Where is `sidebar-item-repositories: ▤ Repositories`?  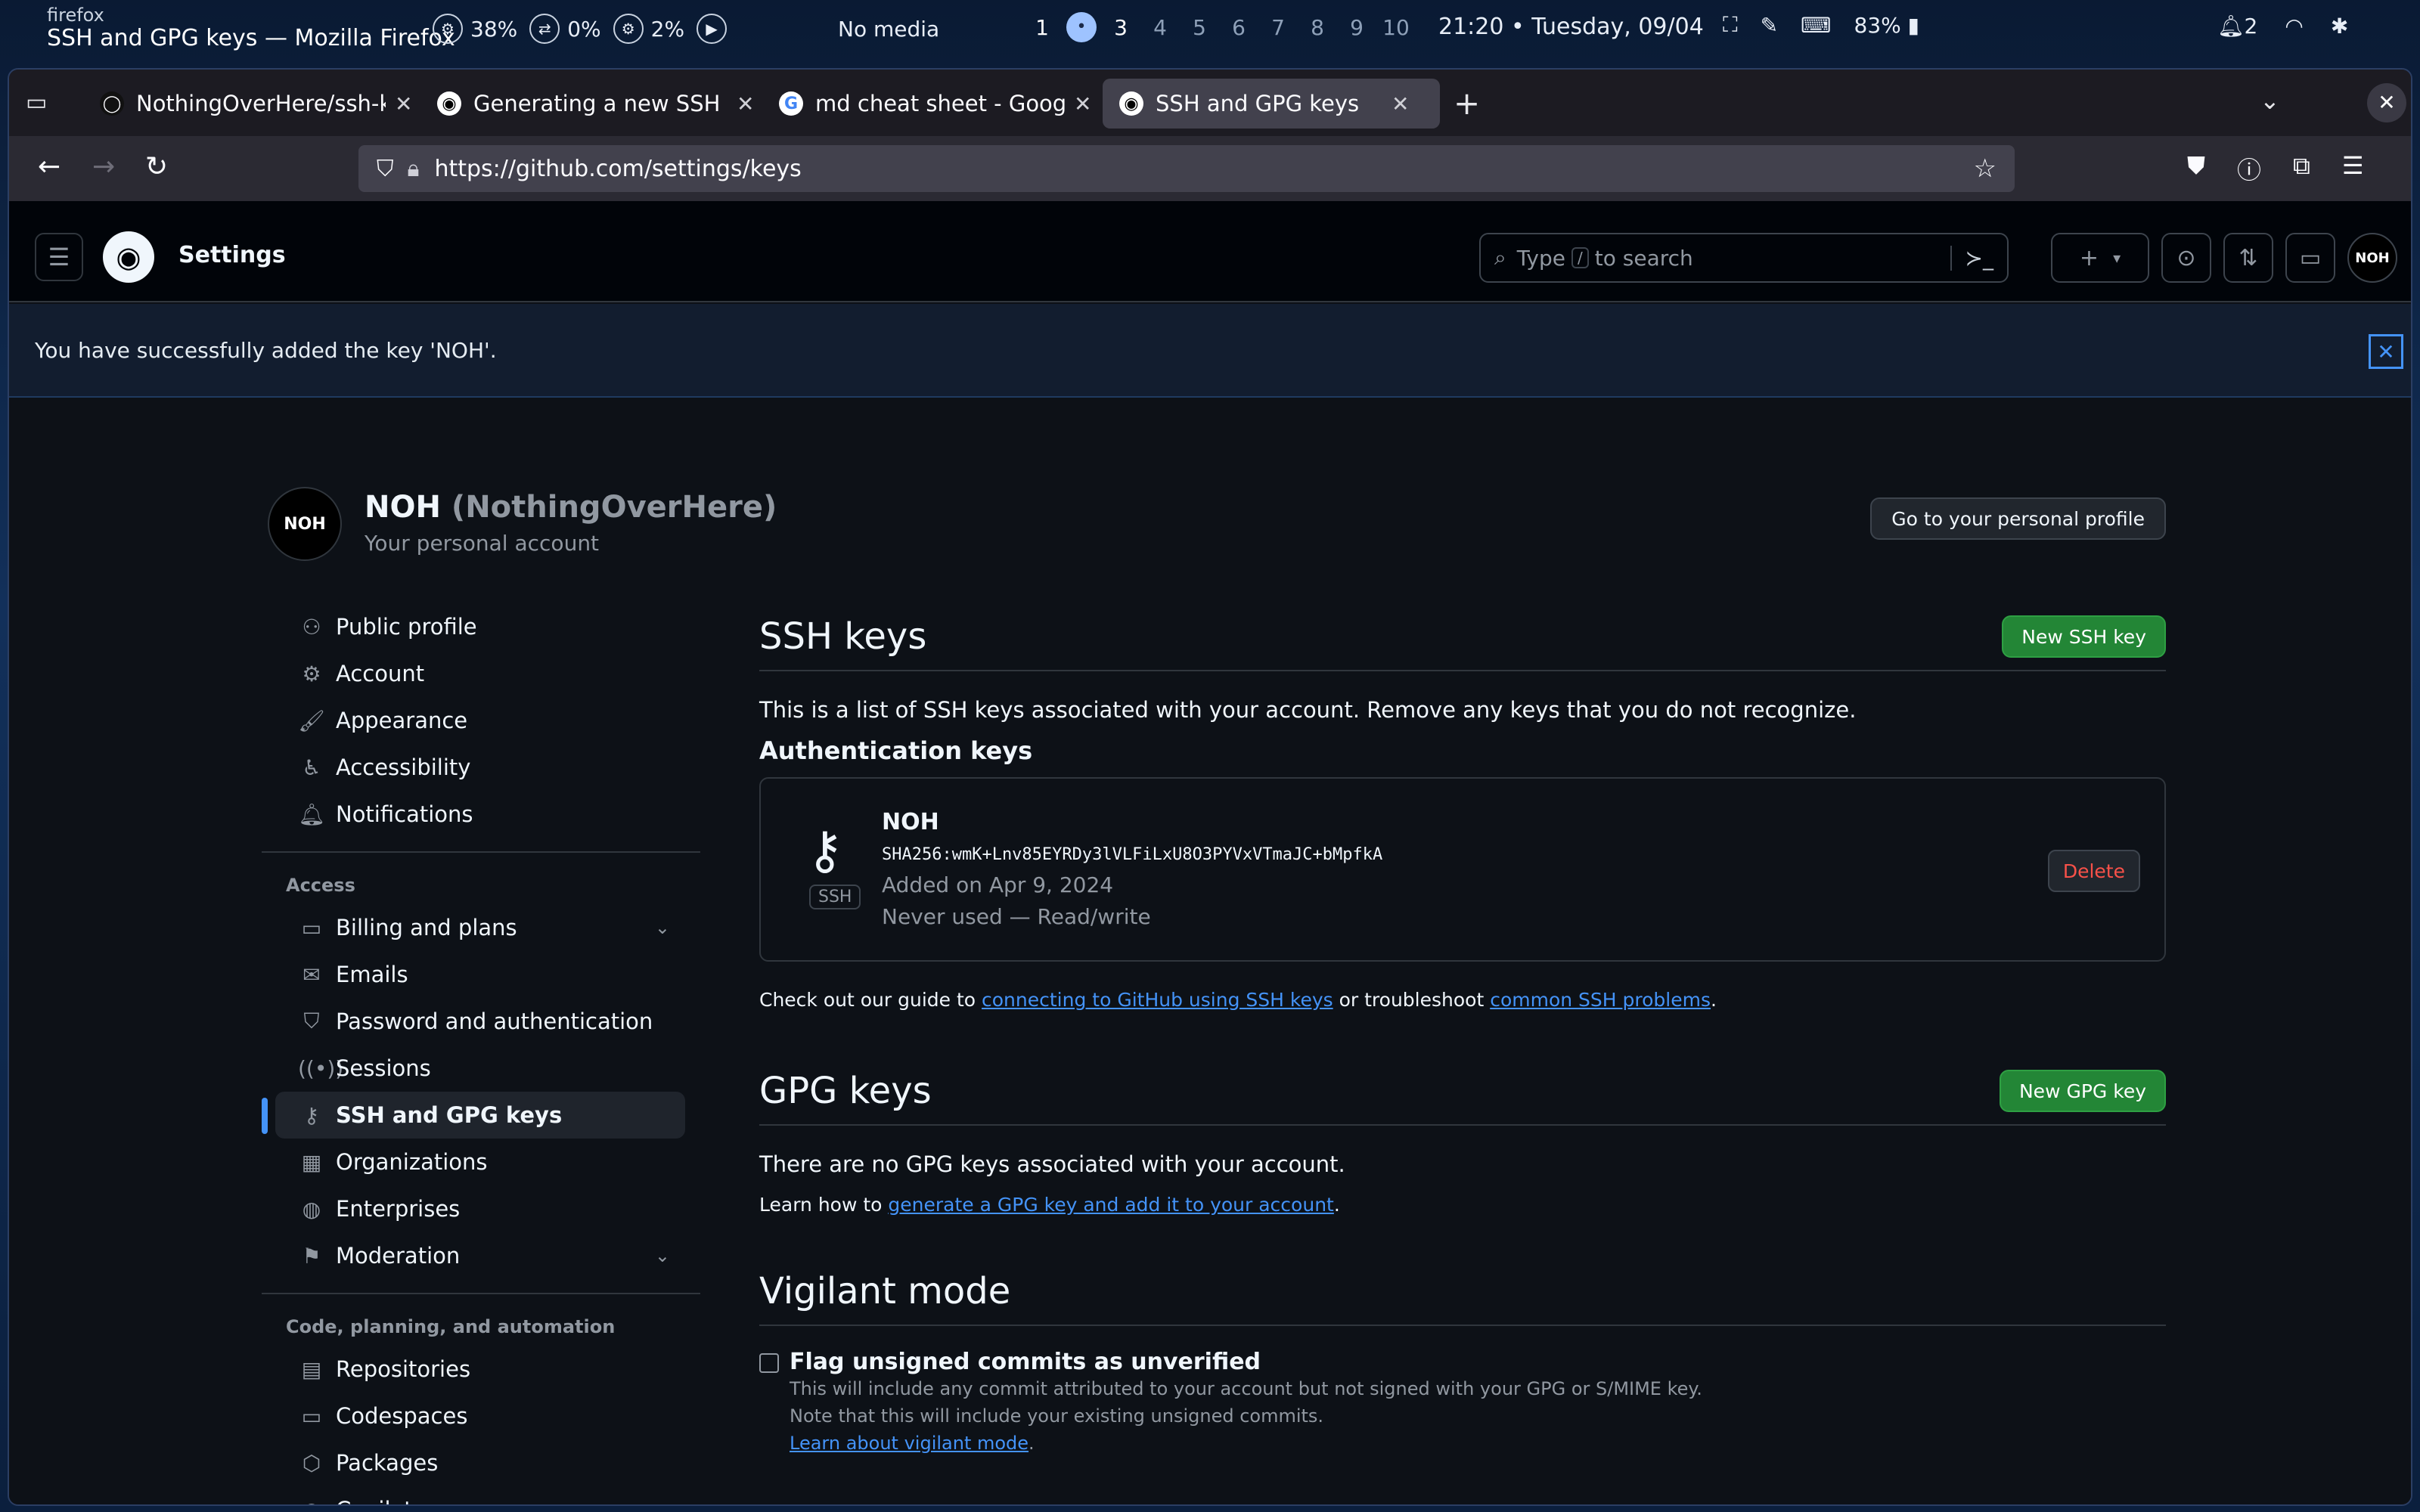
sidebar-item-repositories: ▤ Repositories is located at coordinates (480, 1369).